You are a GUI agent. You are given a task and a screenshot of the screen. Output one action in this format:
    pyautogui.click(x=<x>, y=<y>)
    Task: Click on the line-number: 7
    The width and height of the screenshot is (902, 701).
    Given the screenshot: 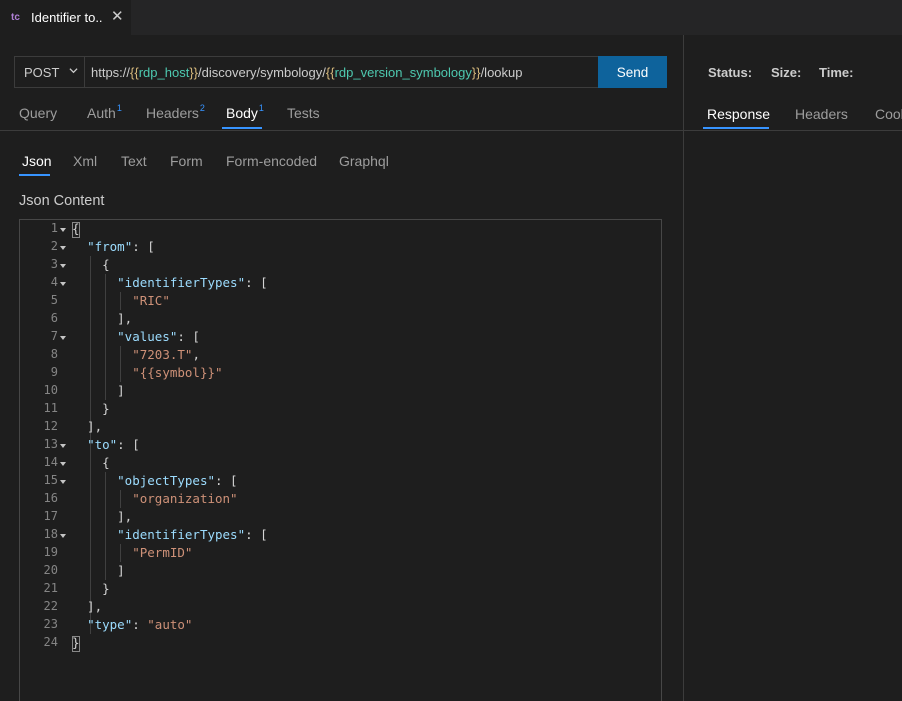 What is the action you would take?
    pyautogui.click(x=54, y=336)
    